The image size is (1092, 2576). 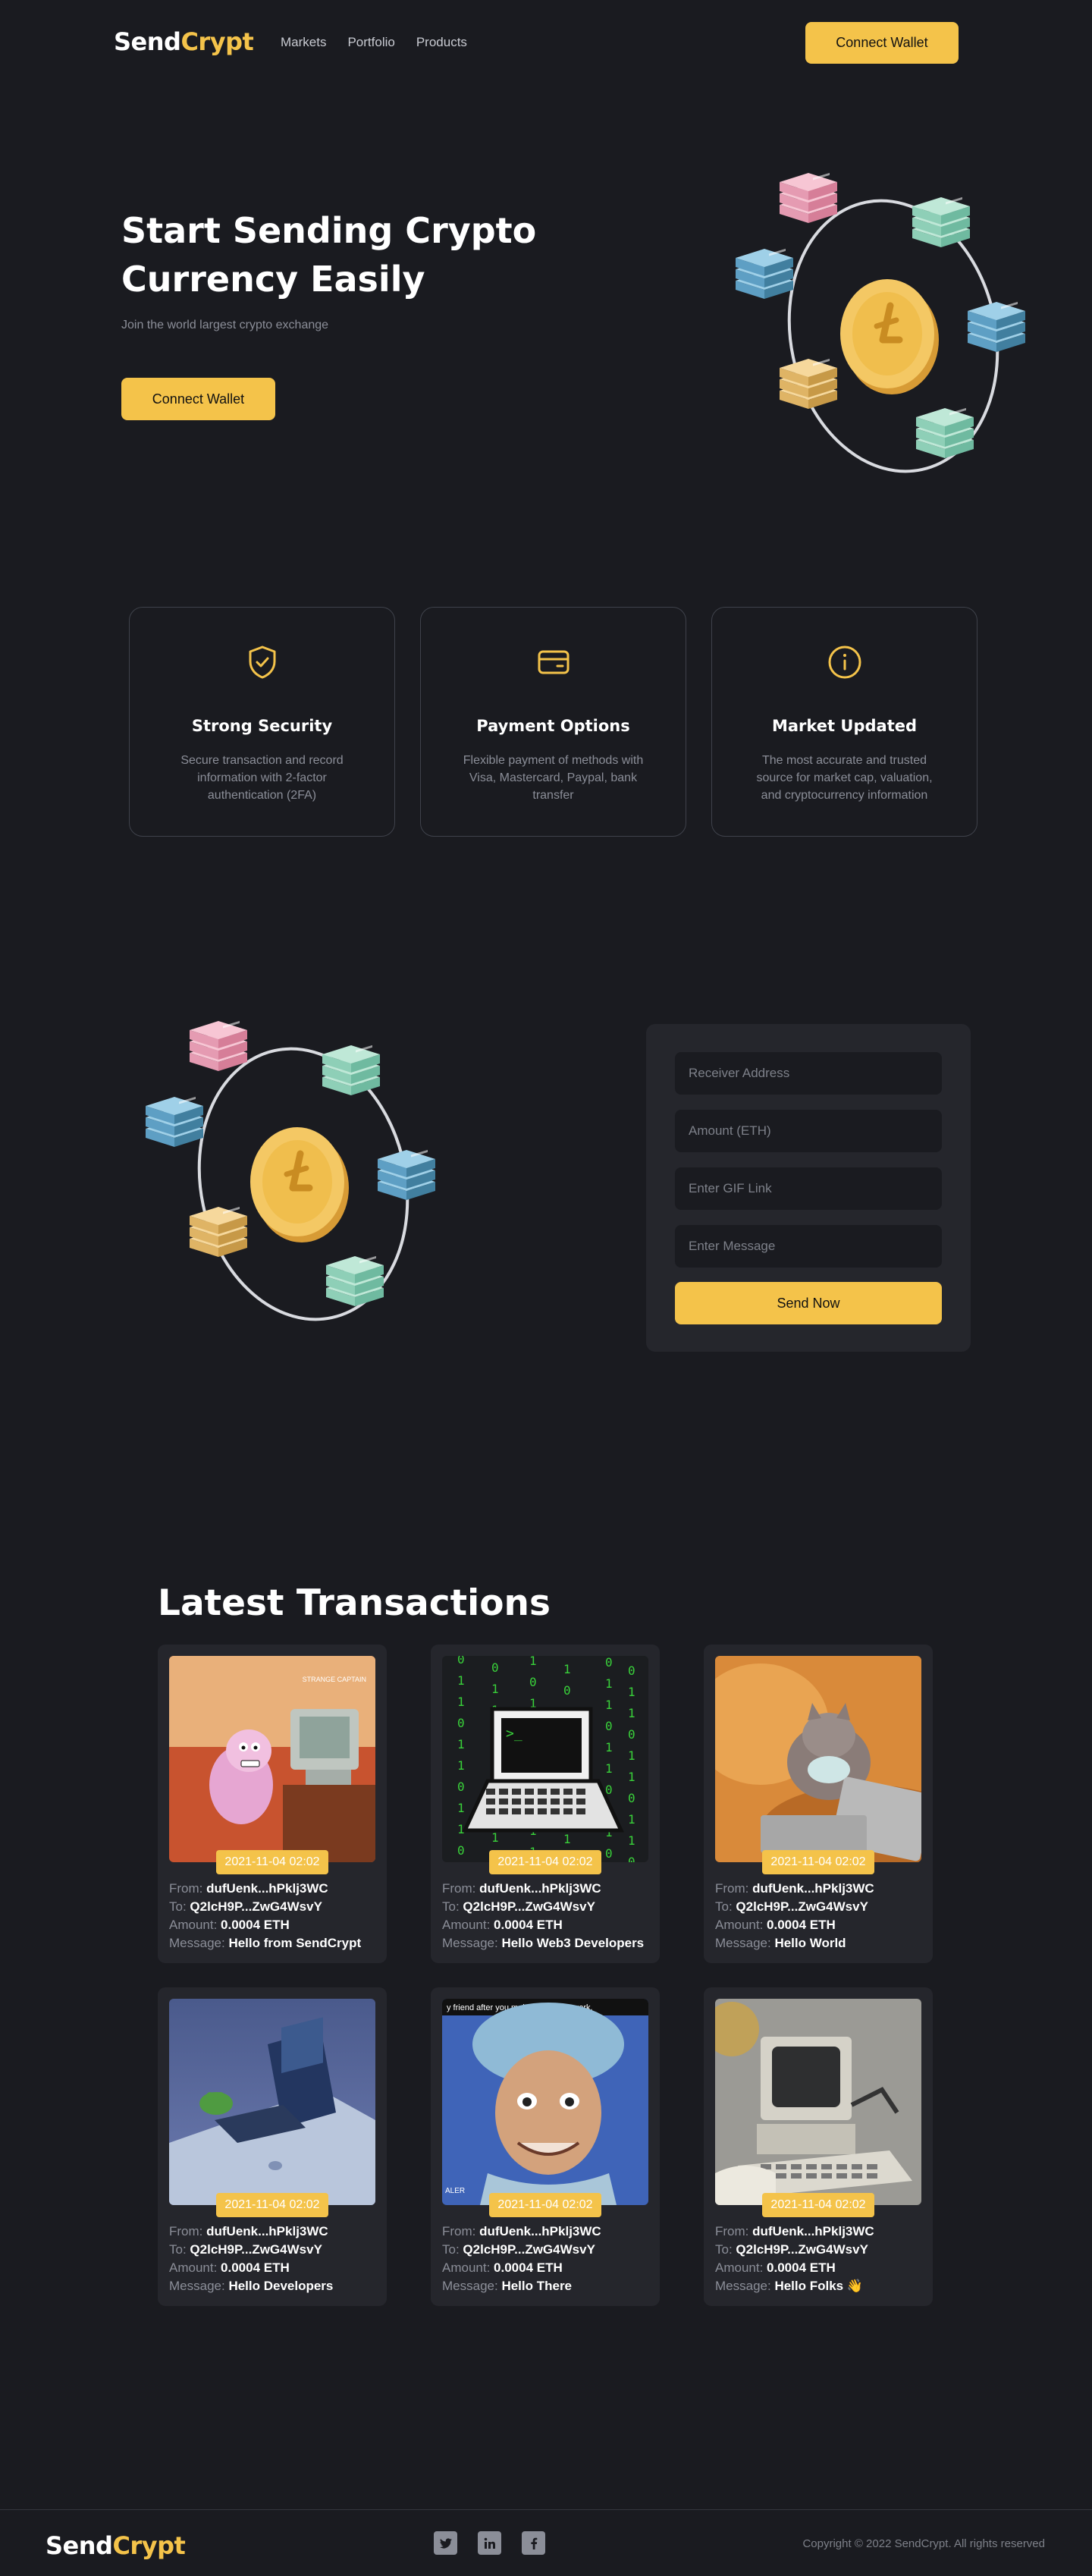 I want to click on transaction-message-row: Message: Hello Folks 👋, so click(x=794, y=2286).